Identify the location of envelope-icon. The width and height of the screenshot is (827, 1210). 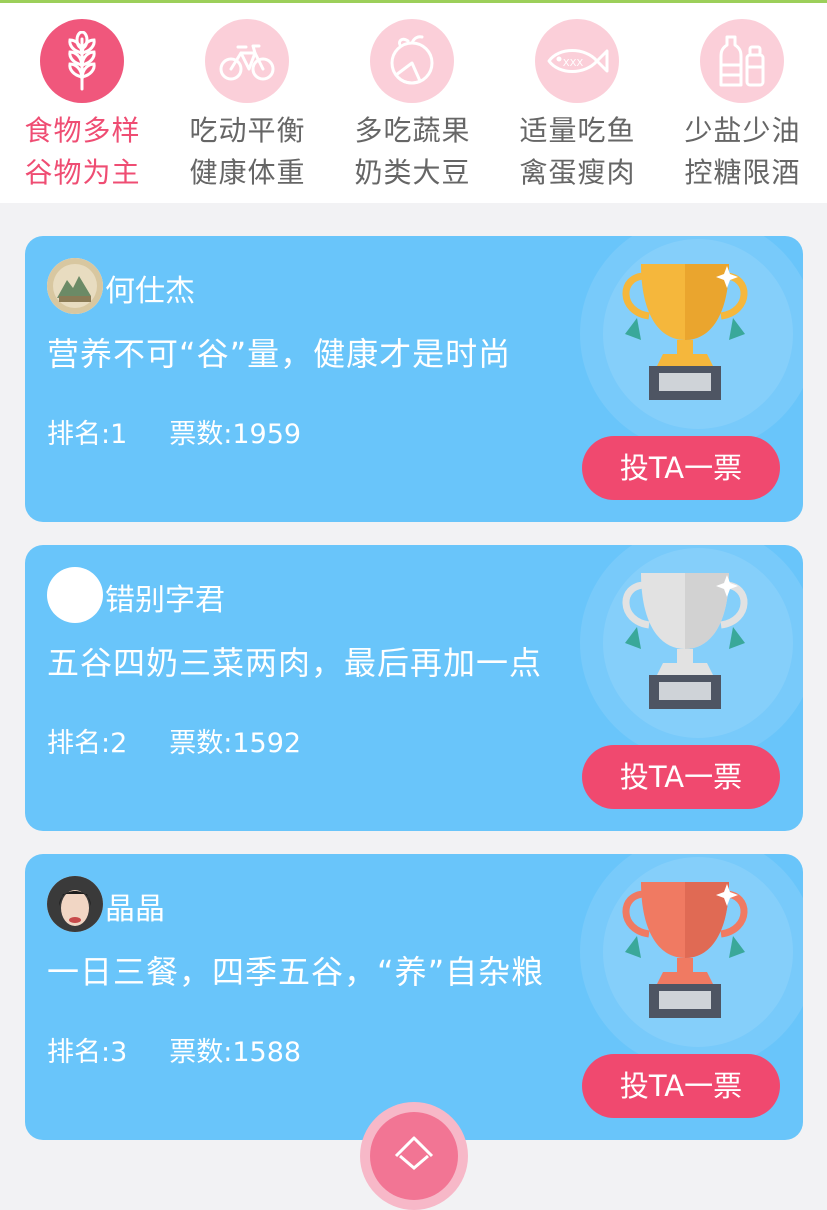
(414, 1156).